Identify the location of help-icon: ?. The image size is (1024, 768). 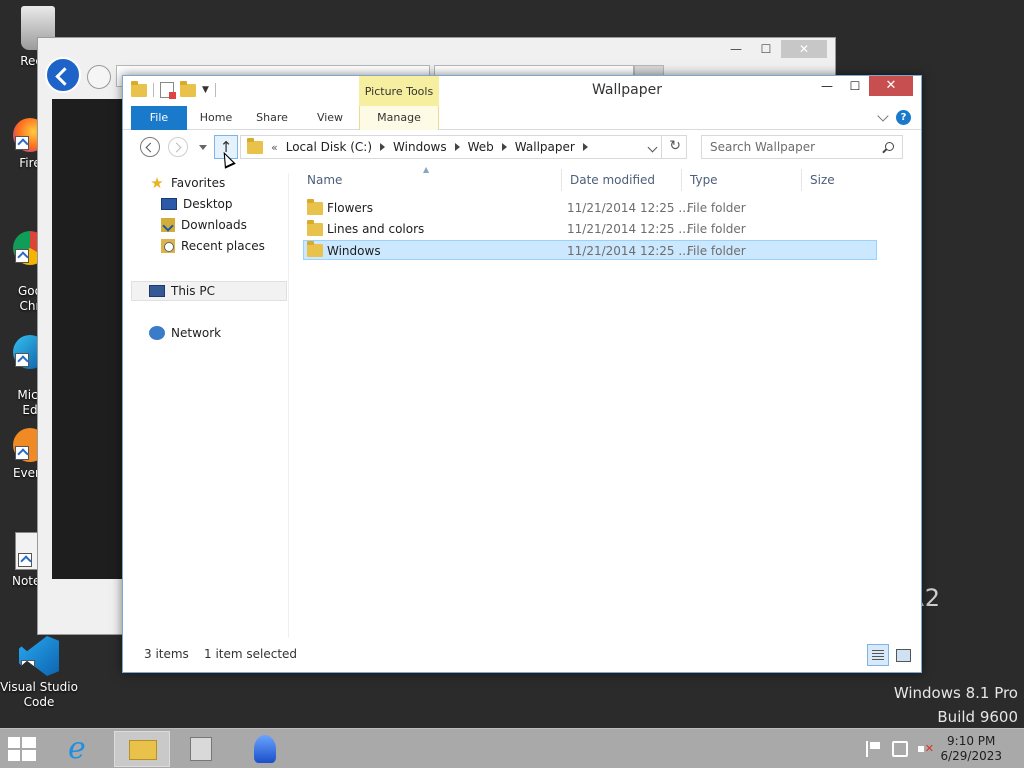
(903, 117).